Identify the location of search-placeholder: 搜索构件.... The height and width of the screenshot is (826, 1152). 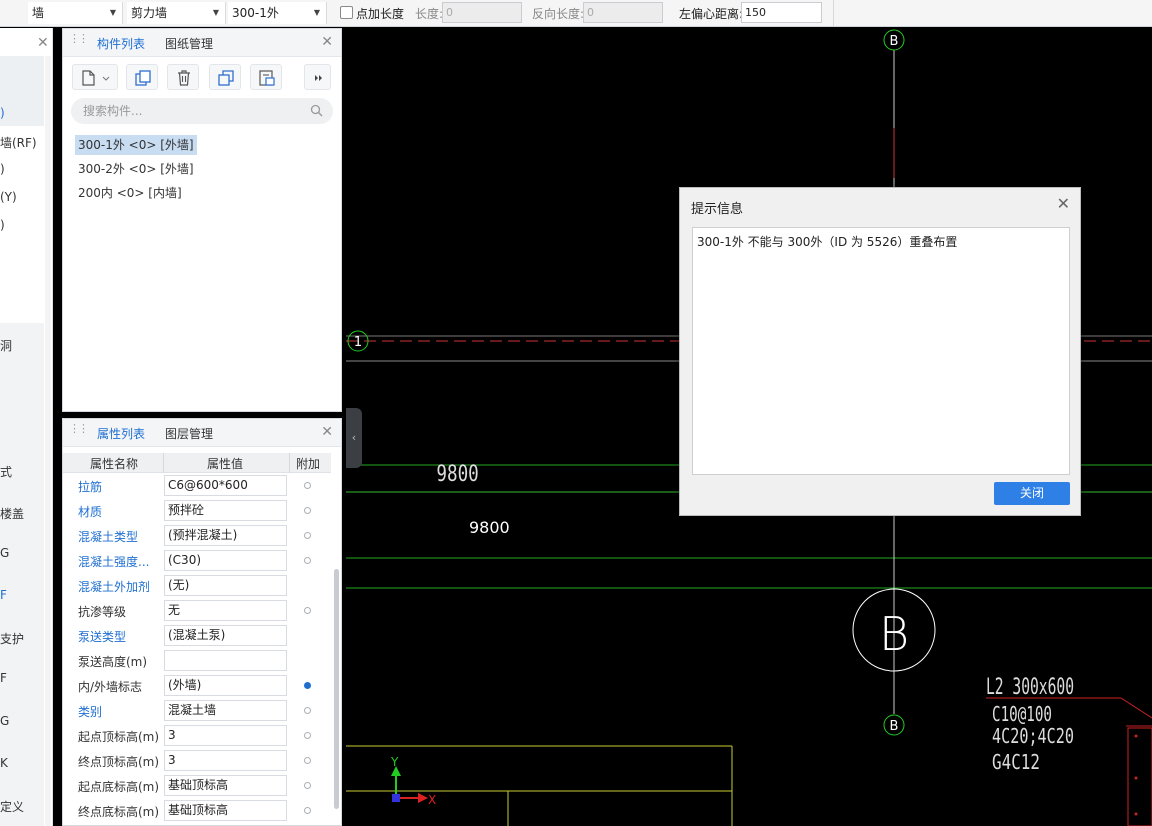
(113, 111).